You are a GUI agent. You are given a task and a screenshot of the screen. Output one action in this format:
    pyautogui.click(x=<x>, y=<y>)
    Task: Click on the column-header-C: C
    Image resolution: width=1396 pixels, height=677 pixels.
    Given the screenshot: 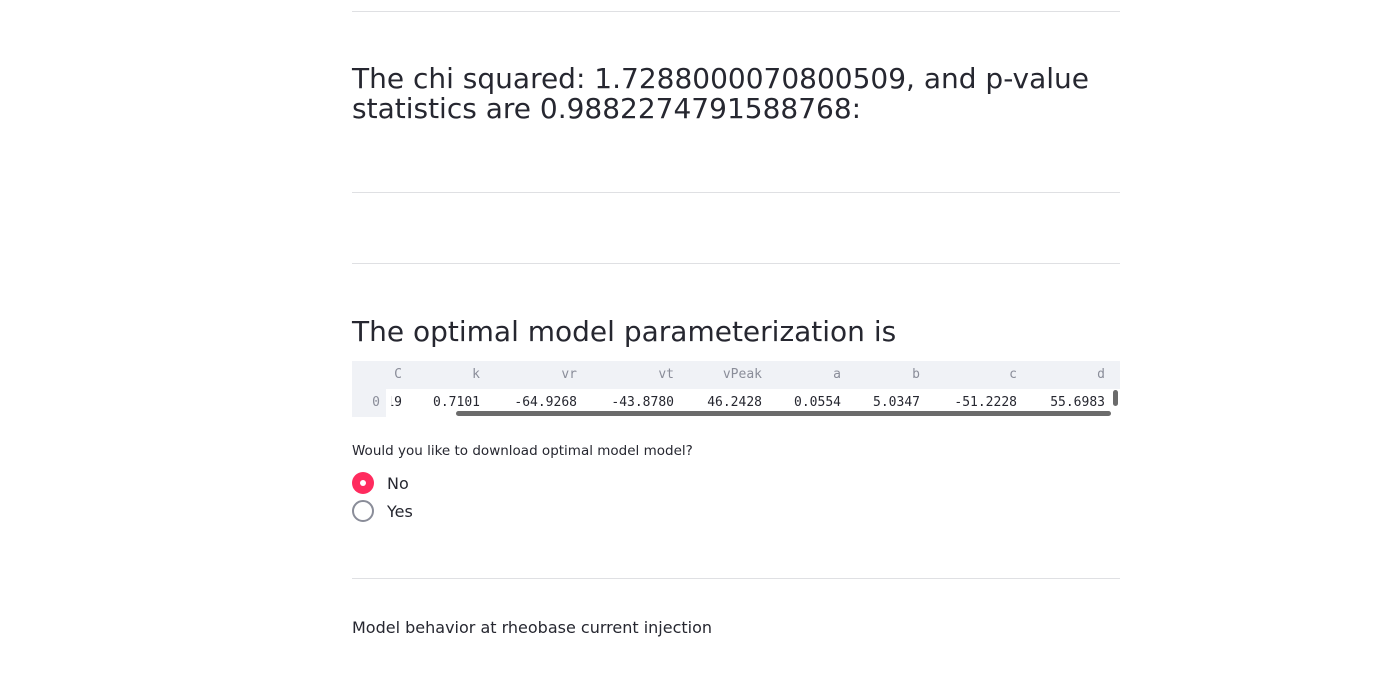 What is the action you would take?
    pyautogui.click(x=398, y=375)
    